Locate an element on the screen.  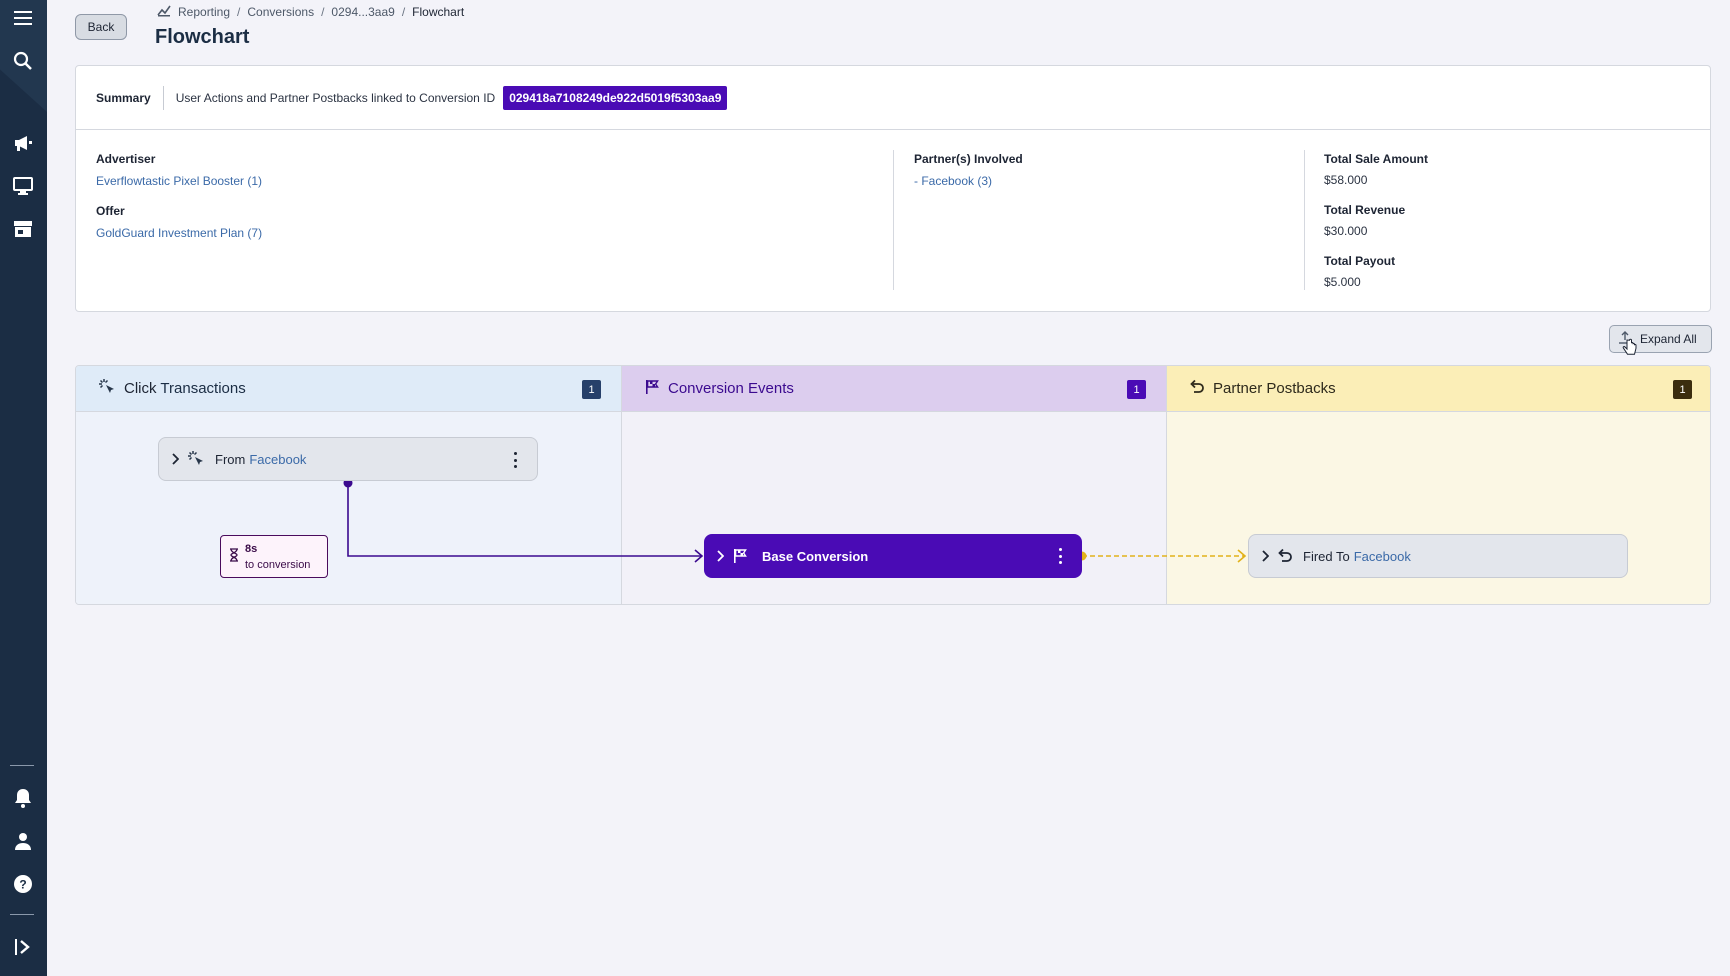
click-node: From Facebook is located at coordinates (348, 459).